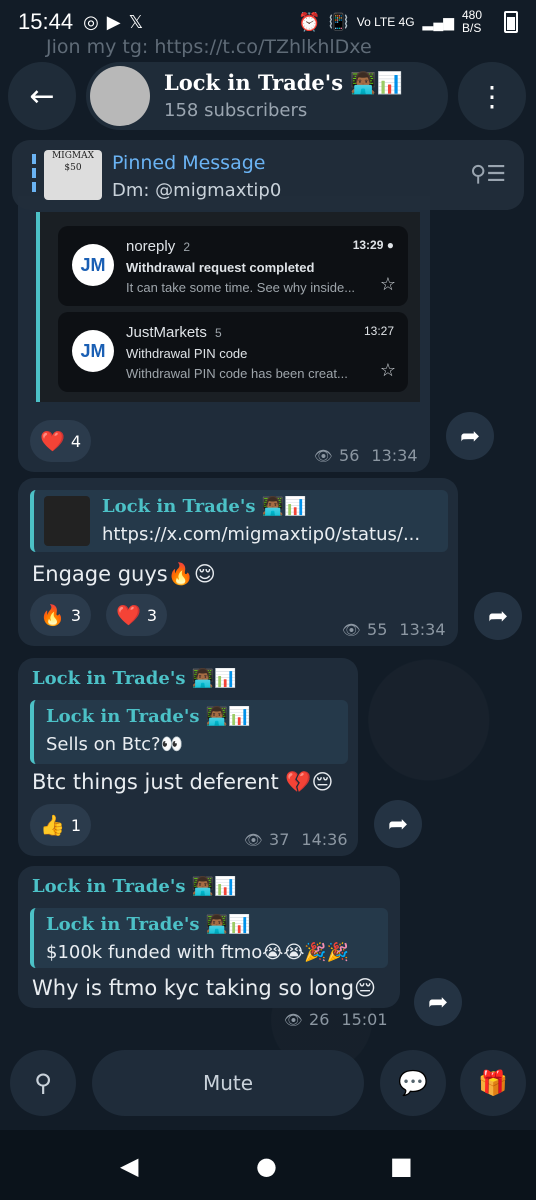 Image resolution: width=536 pixels, height=1200 pixels. Describe the element at coordinates (34, 175) in the screenshot. I see `pinned-indicator` at that location.